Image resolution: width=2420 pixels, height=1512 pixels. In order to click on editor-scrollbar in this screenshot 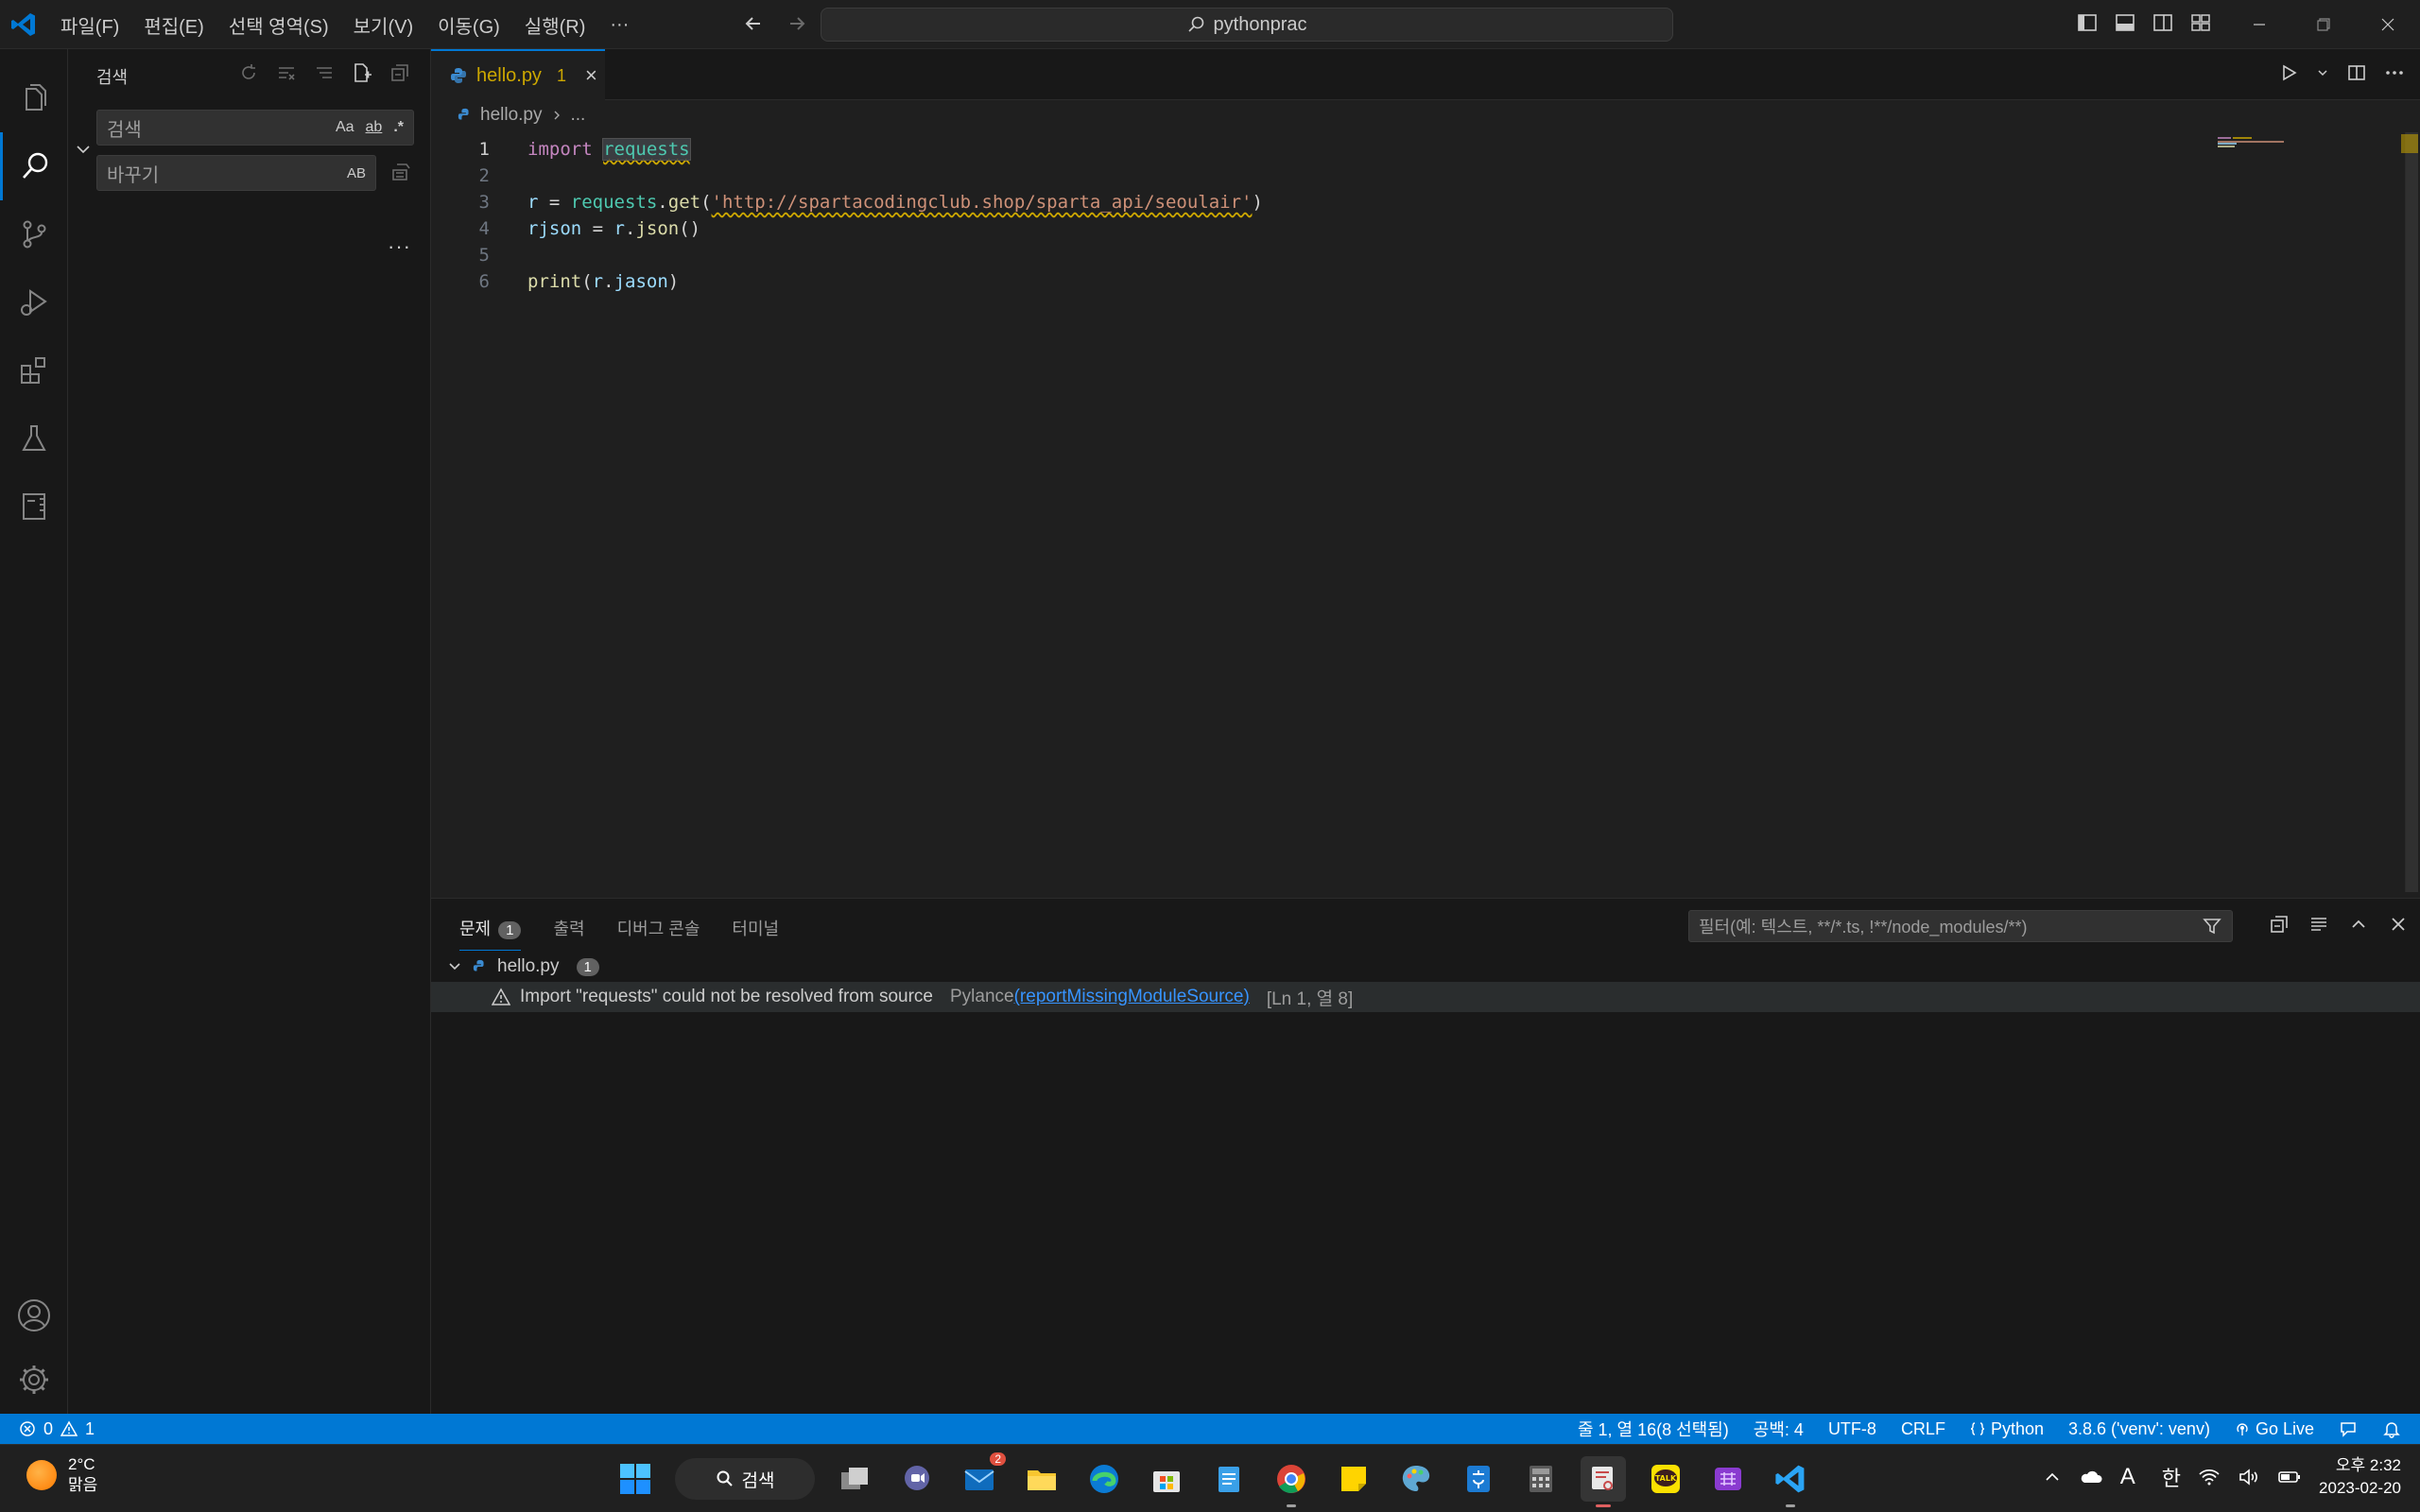, I will do `click(2411, 512)`.